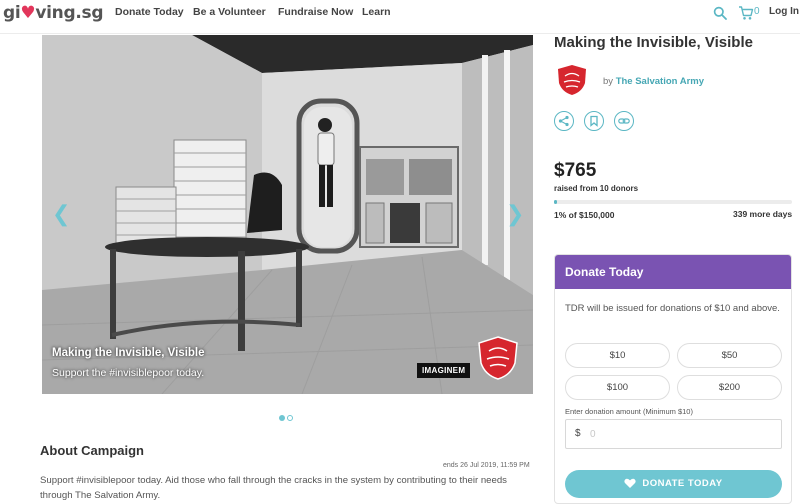 The width and height of the screenshot is (800, 504). I want to click on chevron-right-icon: ❯, so click(515, 214).